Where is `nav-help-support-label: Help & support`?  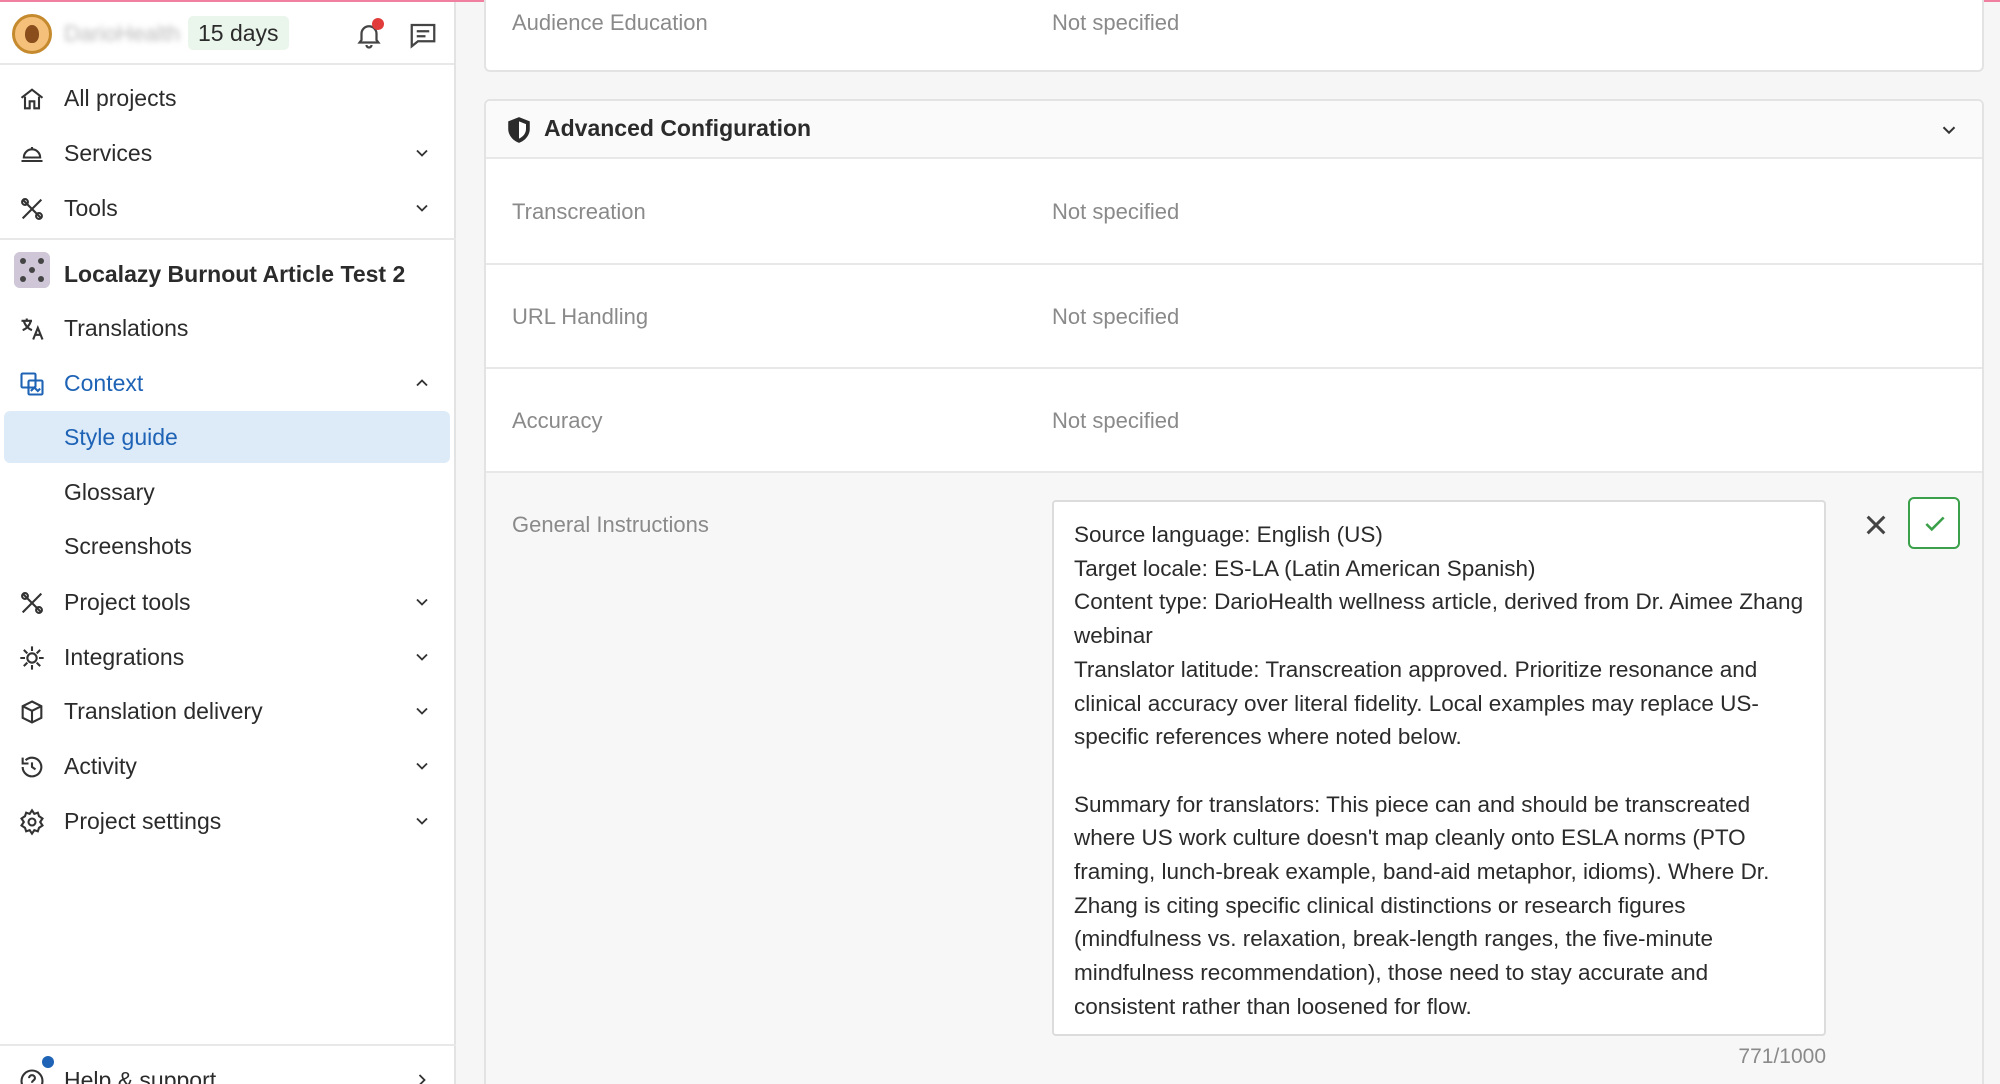 nav-help-support-label: Help & support is located at coordinates (140, 1075).